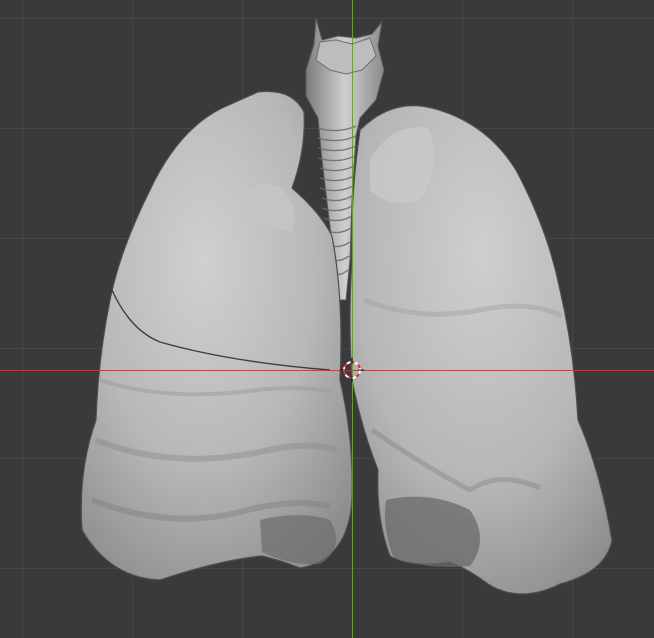  Describe the element at coordinates (352, 370) in the screenshot. I see `3d-cursor-icon` at that location.